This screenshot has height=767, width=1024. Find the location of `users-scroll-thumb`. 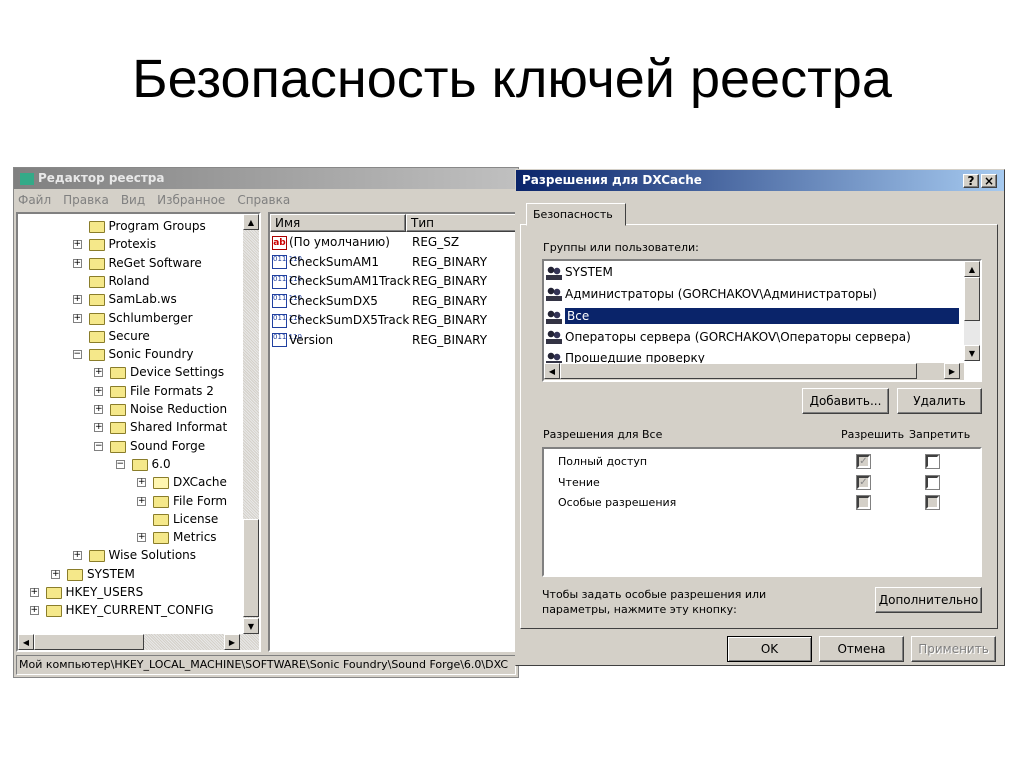

users-scroll-thumb is located at coordinates (972, 299).